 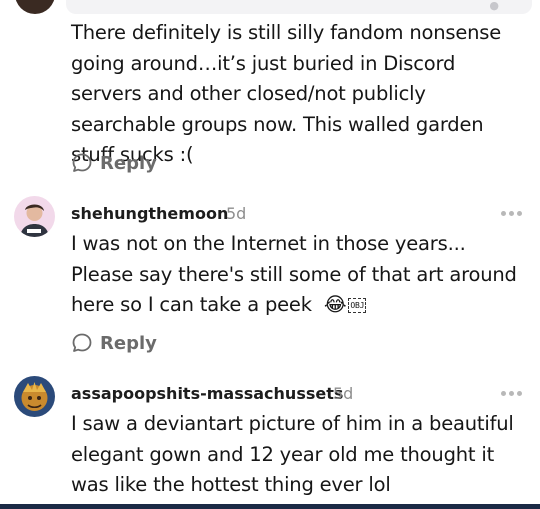 What do you see at coordinates (207, 393) in the screenshot?
I see `username: assapoopshits-massachussets` at bounding box center [207, 393].